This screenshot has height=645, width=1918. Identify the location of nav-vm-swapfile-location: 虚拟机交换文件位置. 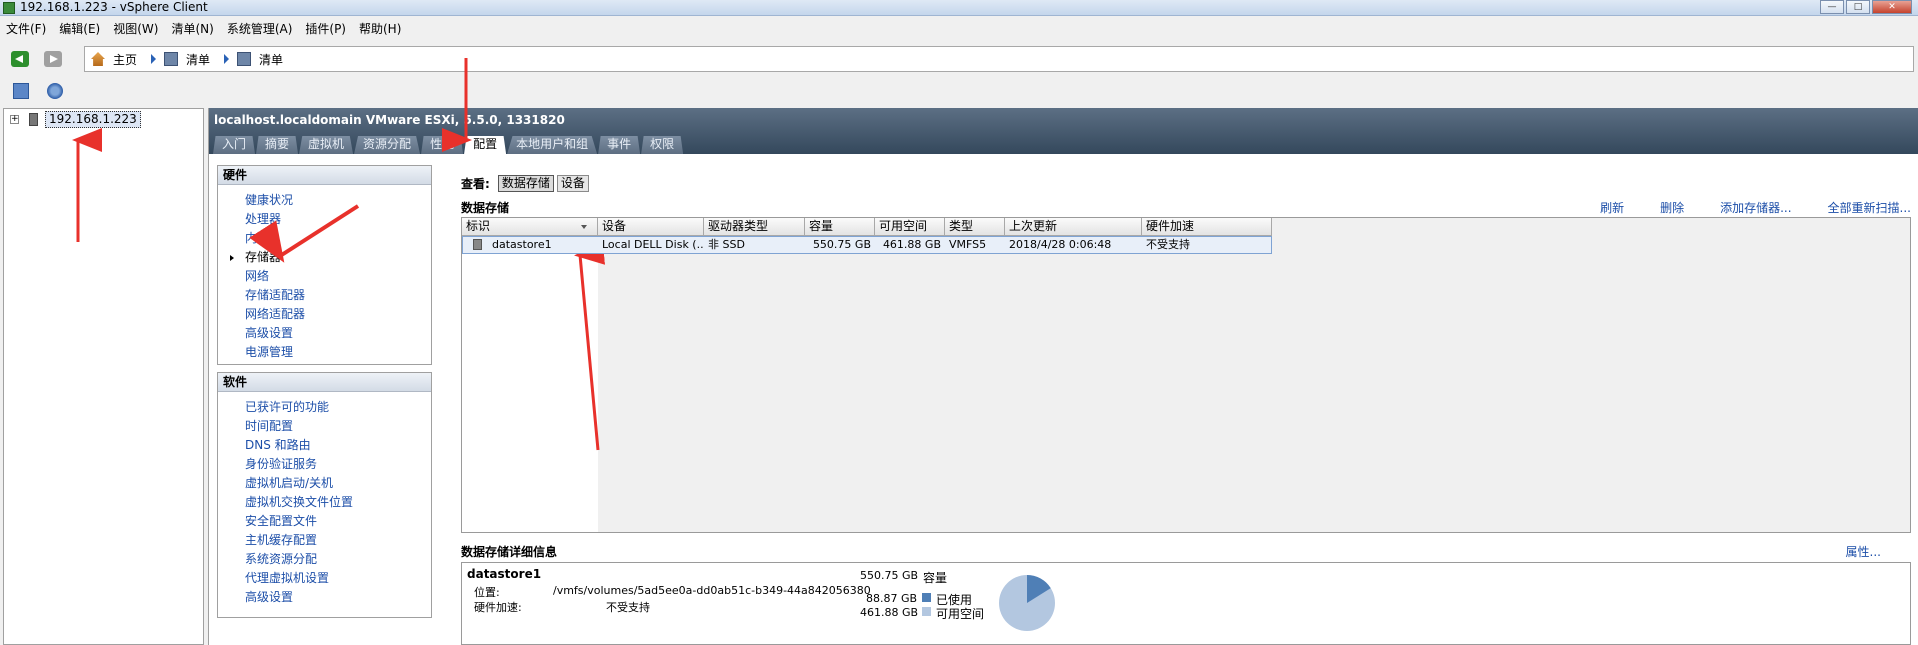
(324, 502).